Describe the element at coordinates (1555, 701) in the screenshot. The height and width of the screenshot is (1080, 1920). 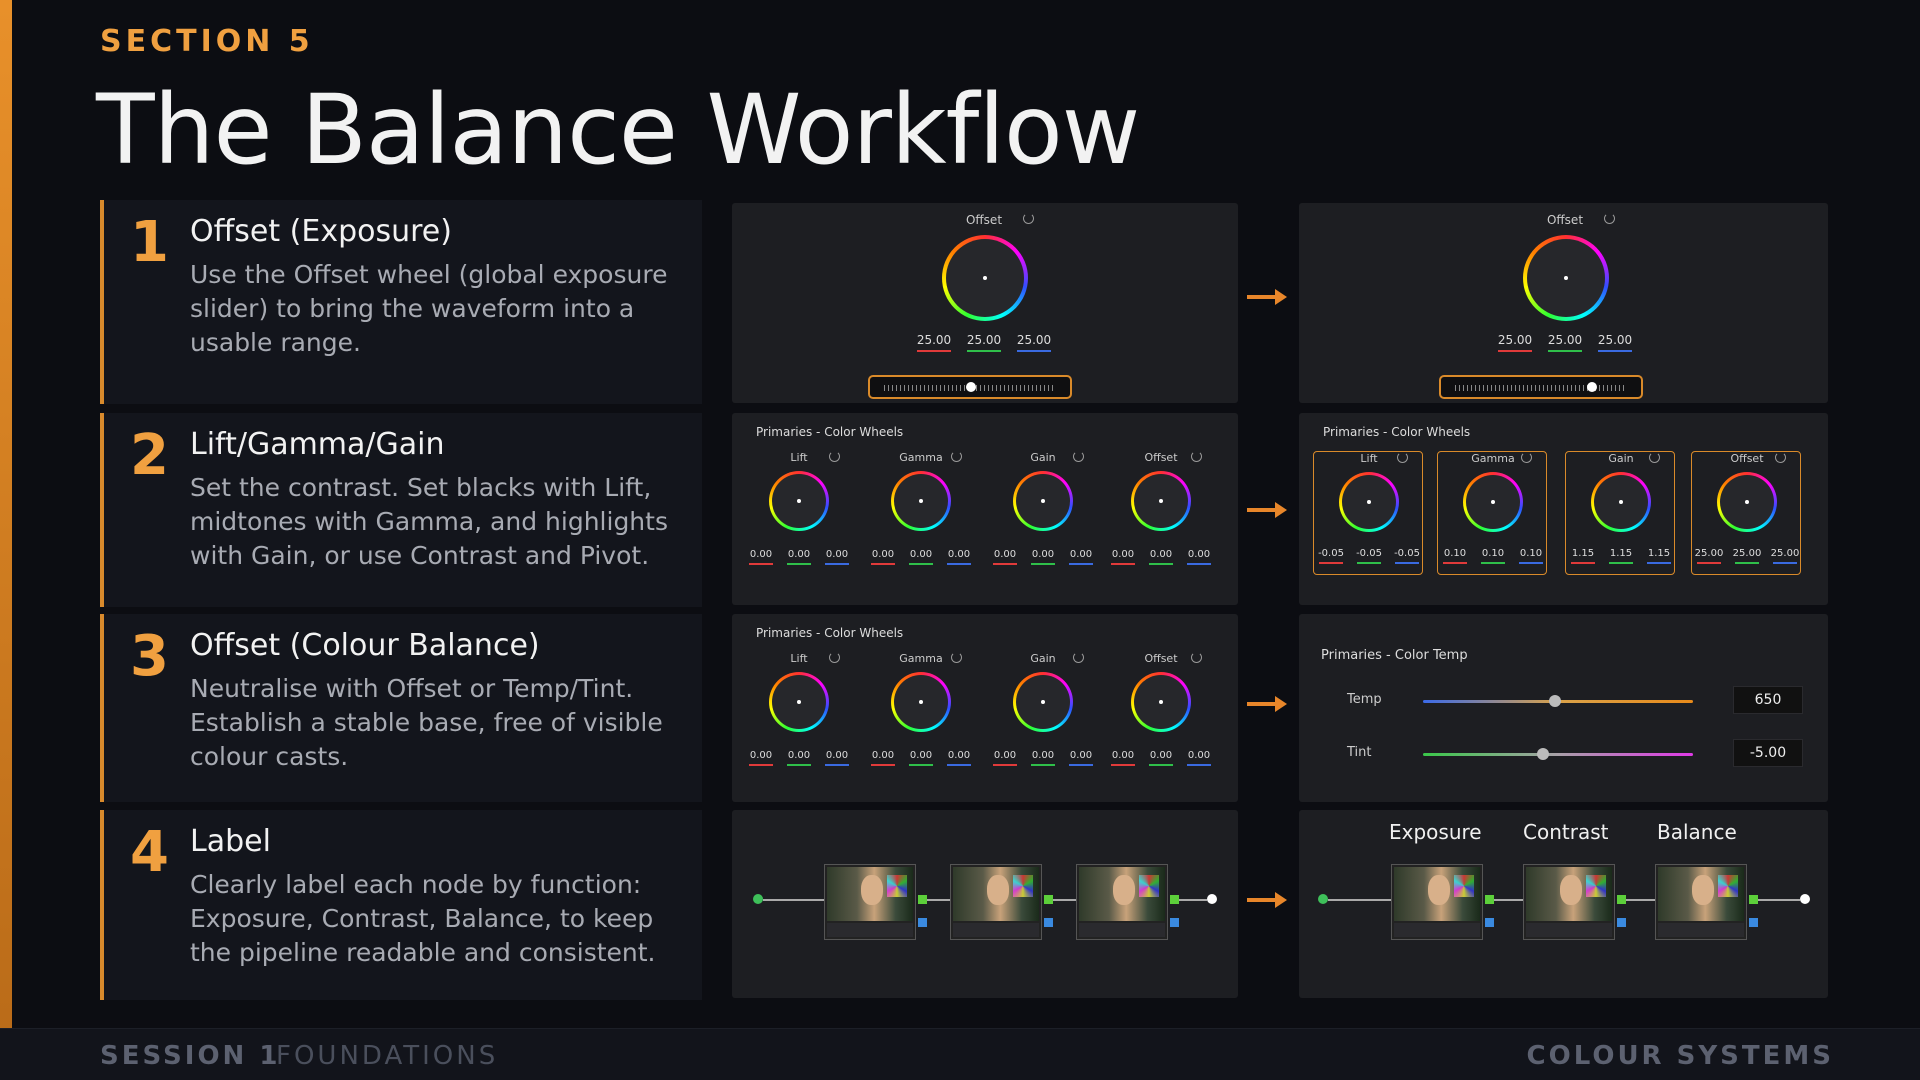
I see `temp-slider-knob` at that location.